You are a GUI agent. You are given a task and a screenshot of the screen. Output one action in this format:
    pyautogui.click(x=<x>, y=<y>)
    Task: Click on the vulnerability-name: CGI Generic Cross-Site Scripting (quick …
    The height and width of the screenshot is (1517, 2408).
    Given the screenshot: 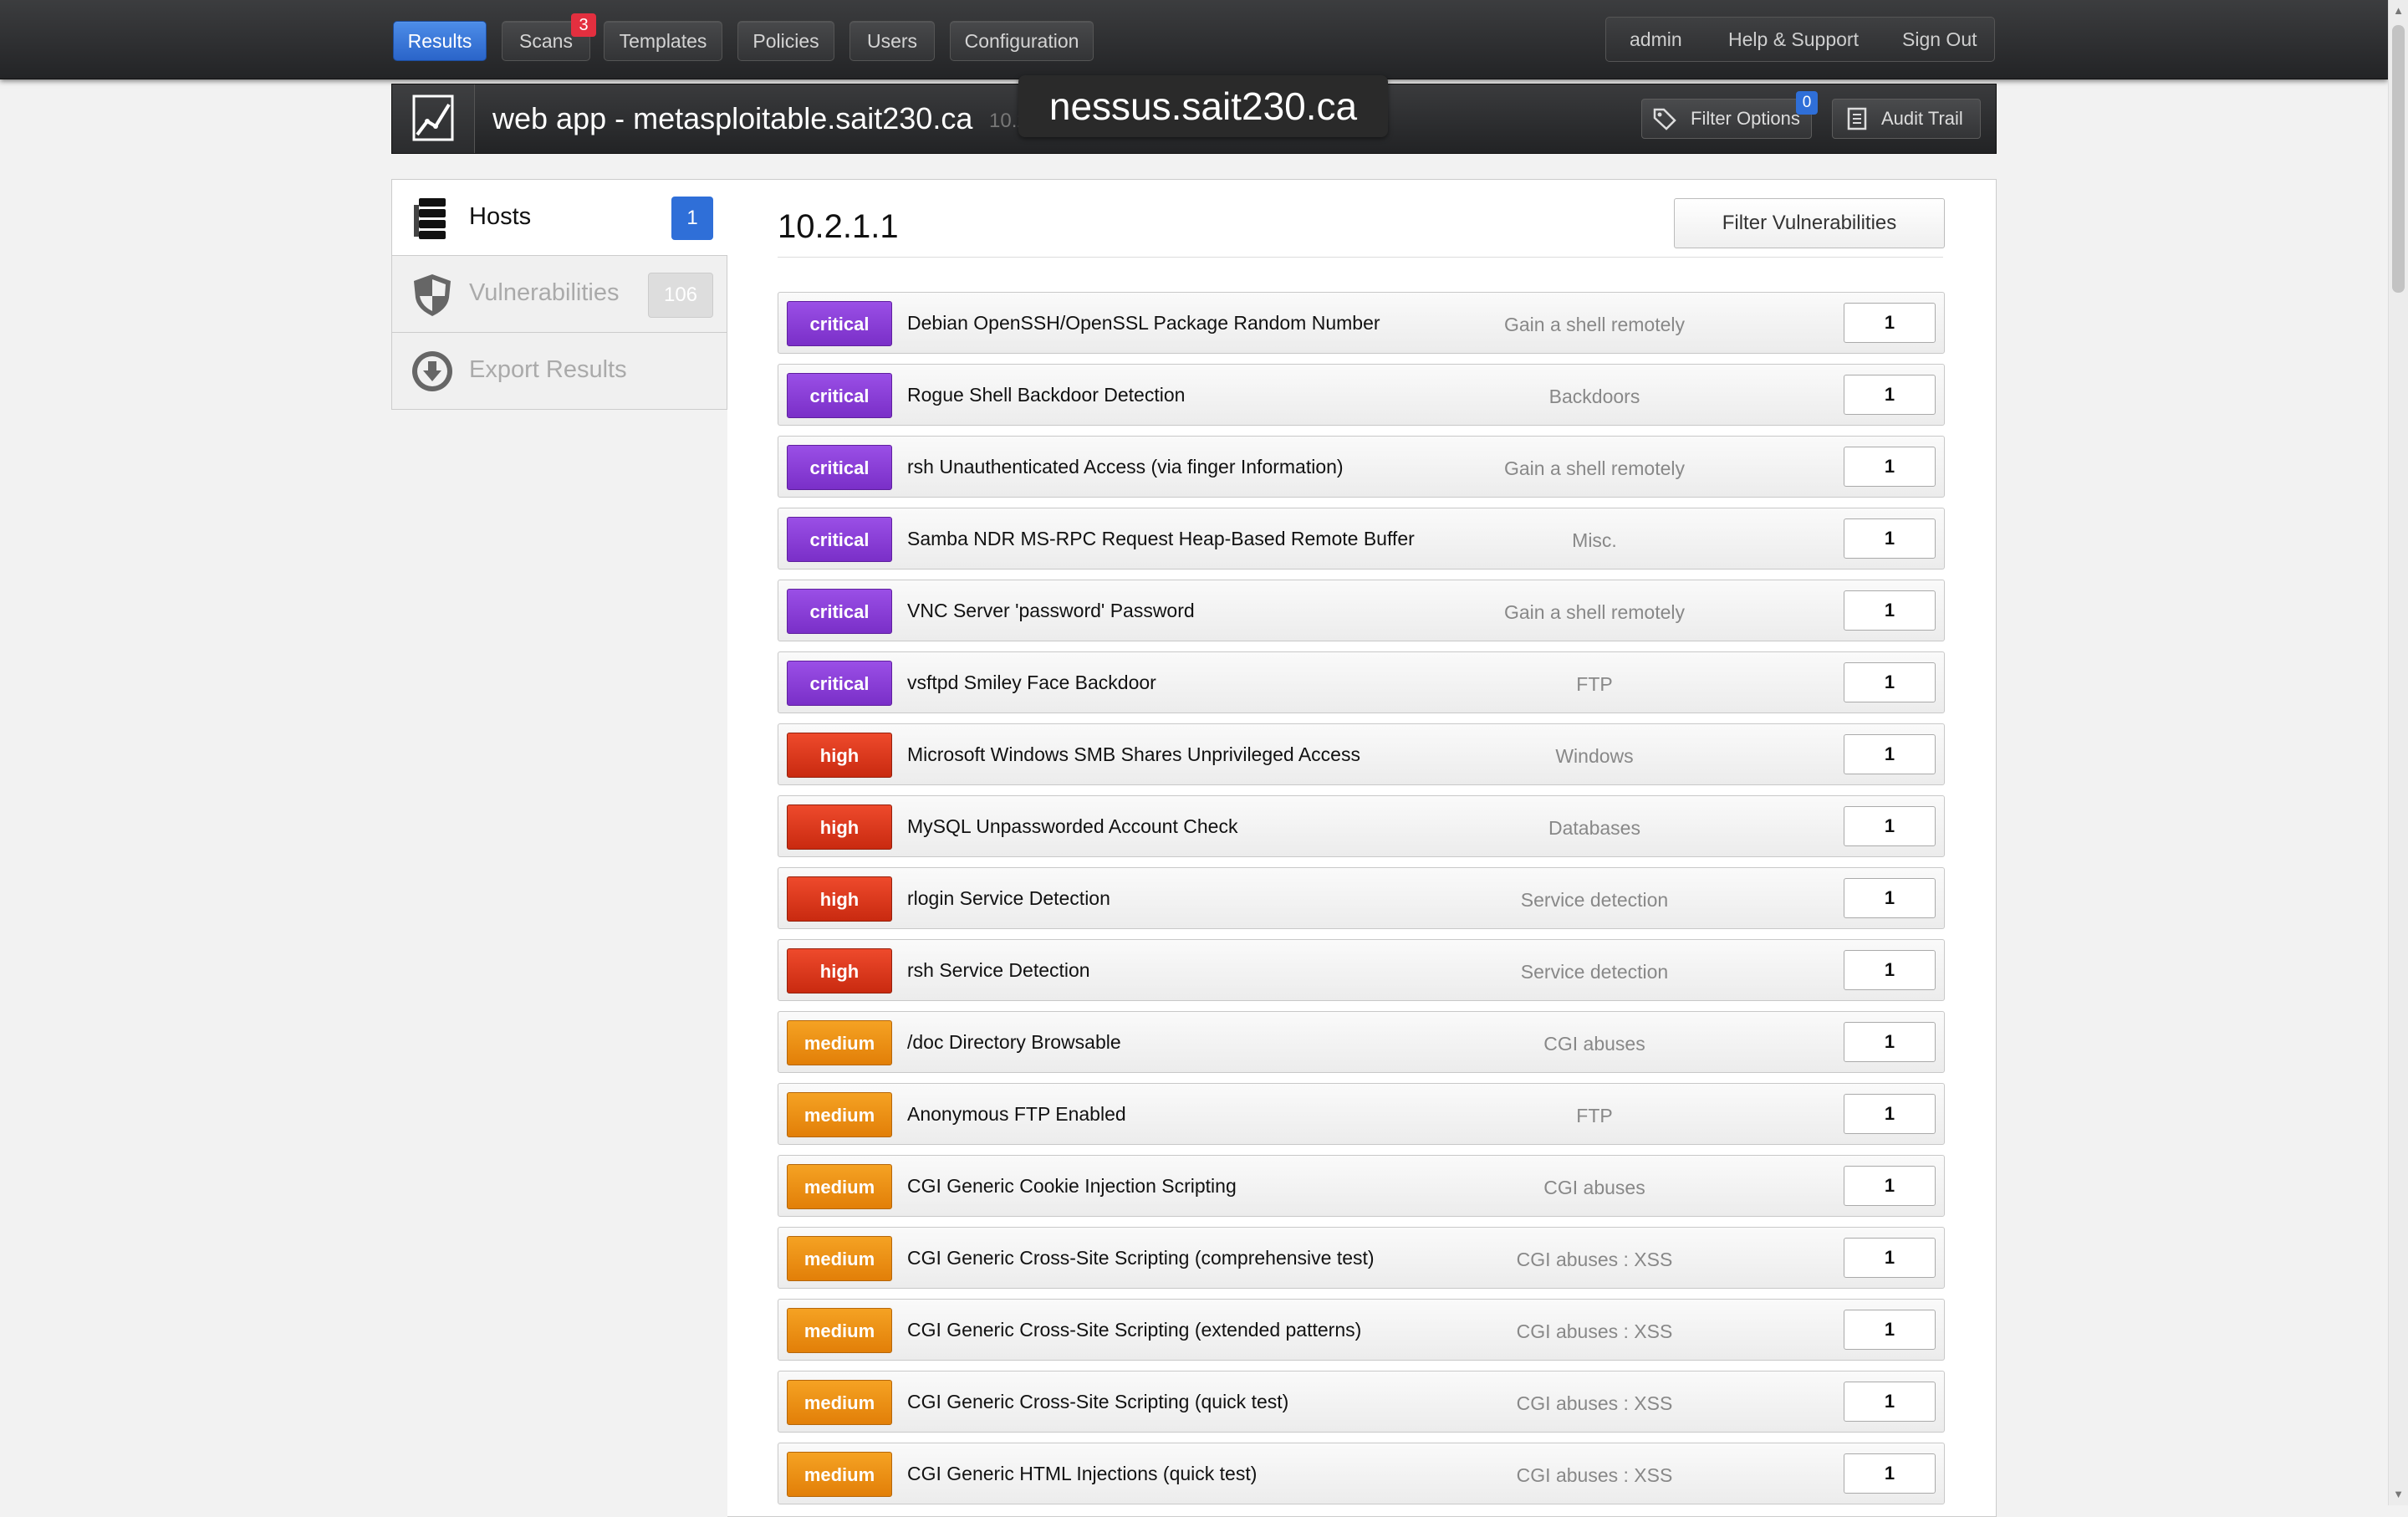 What is the action you would take?
    pyautogui.click(x=1097, y=1401)
    